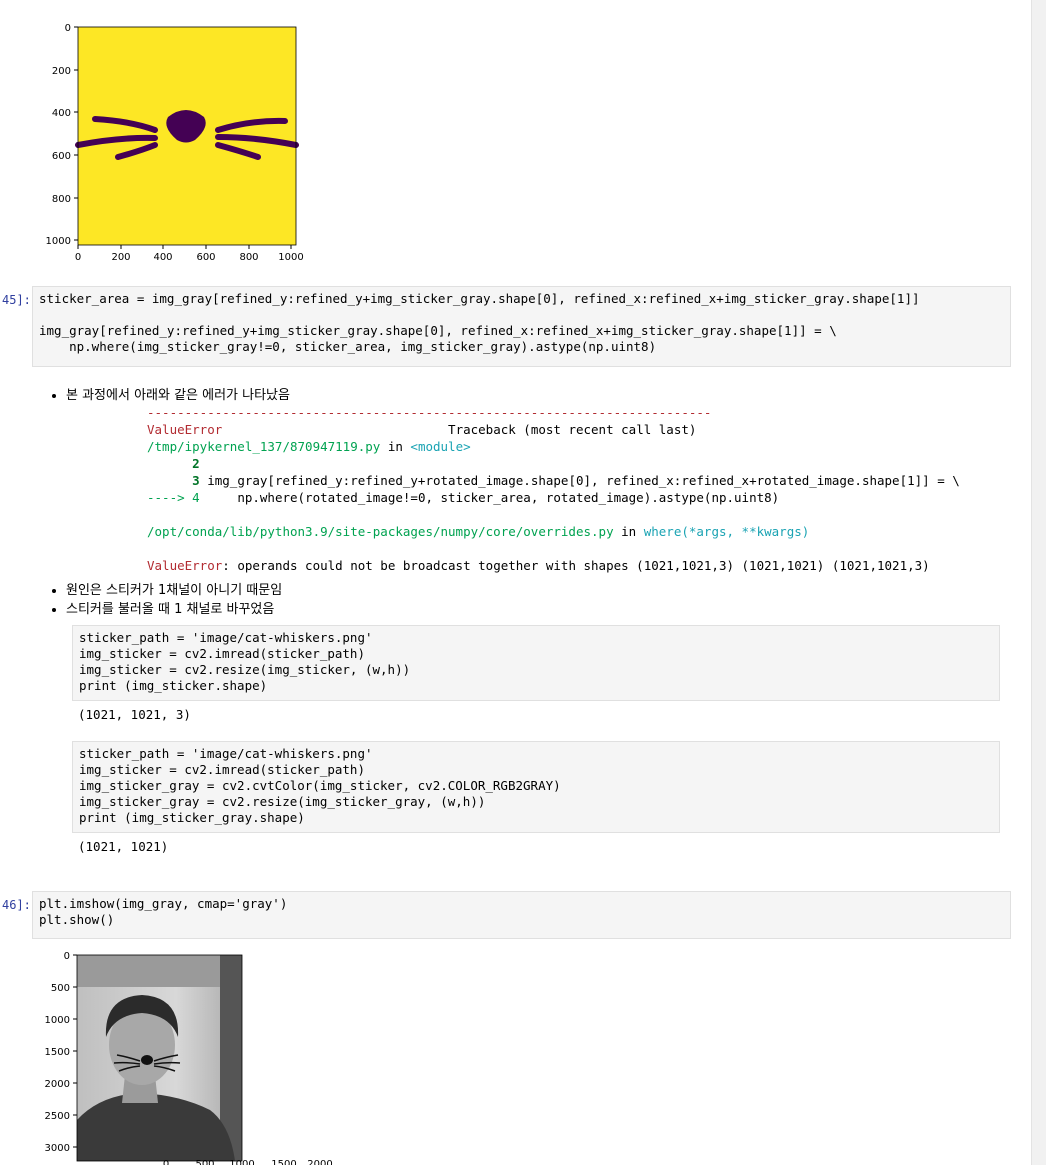  Describe the element at coordinates (178, 395) in the screenshot. I see `bullet-item: 본 과정에서 아래와 같은 에러가 나타났음` at that location.